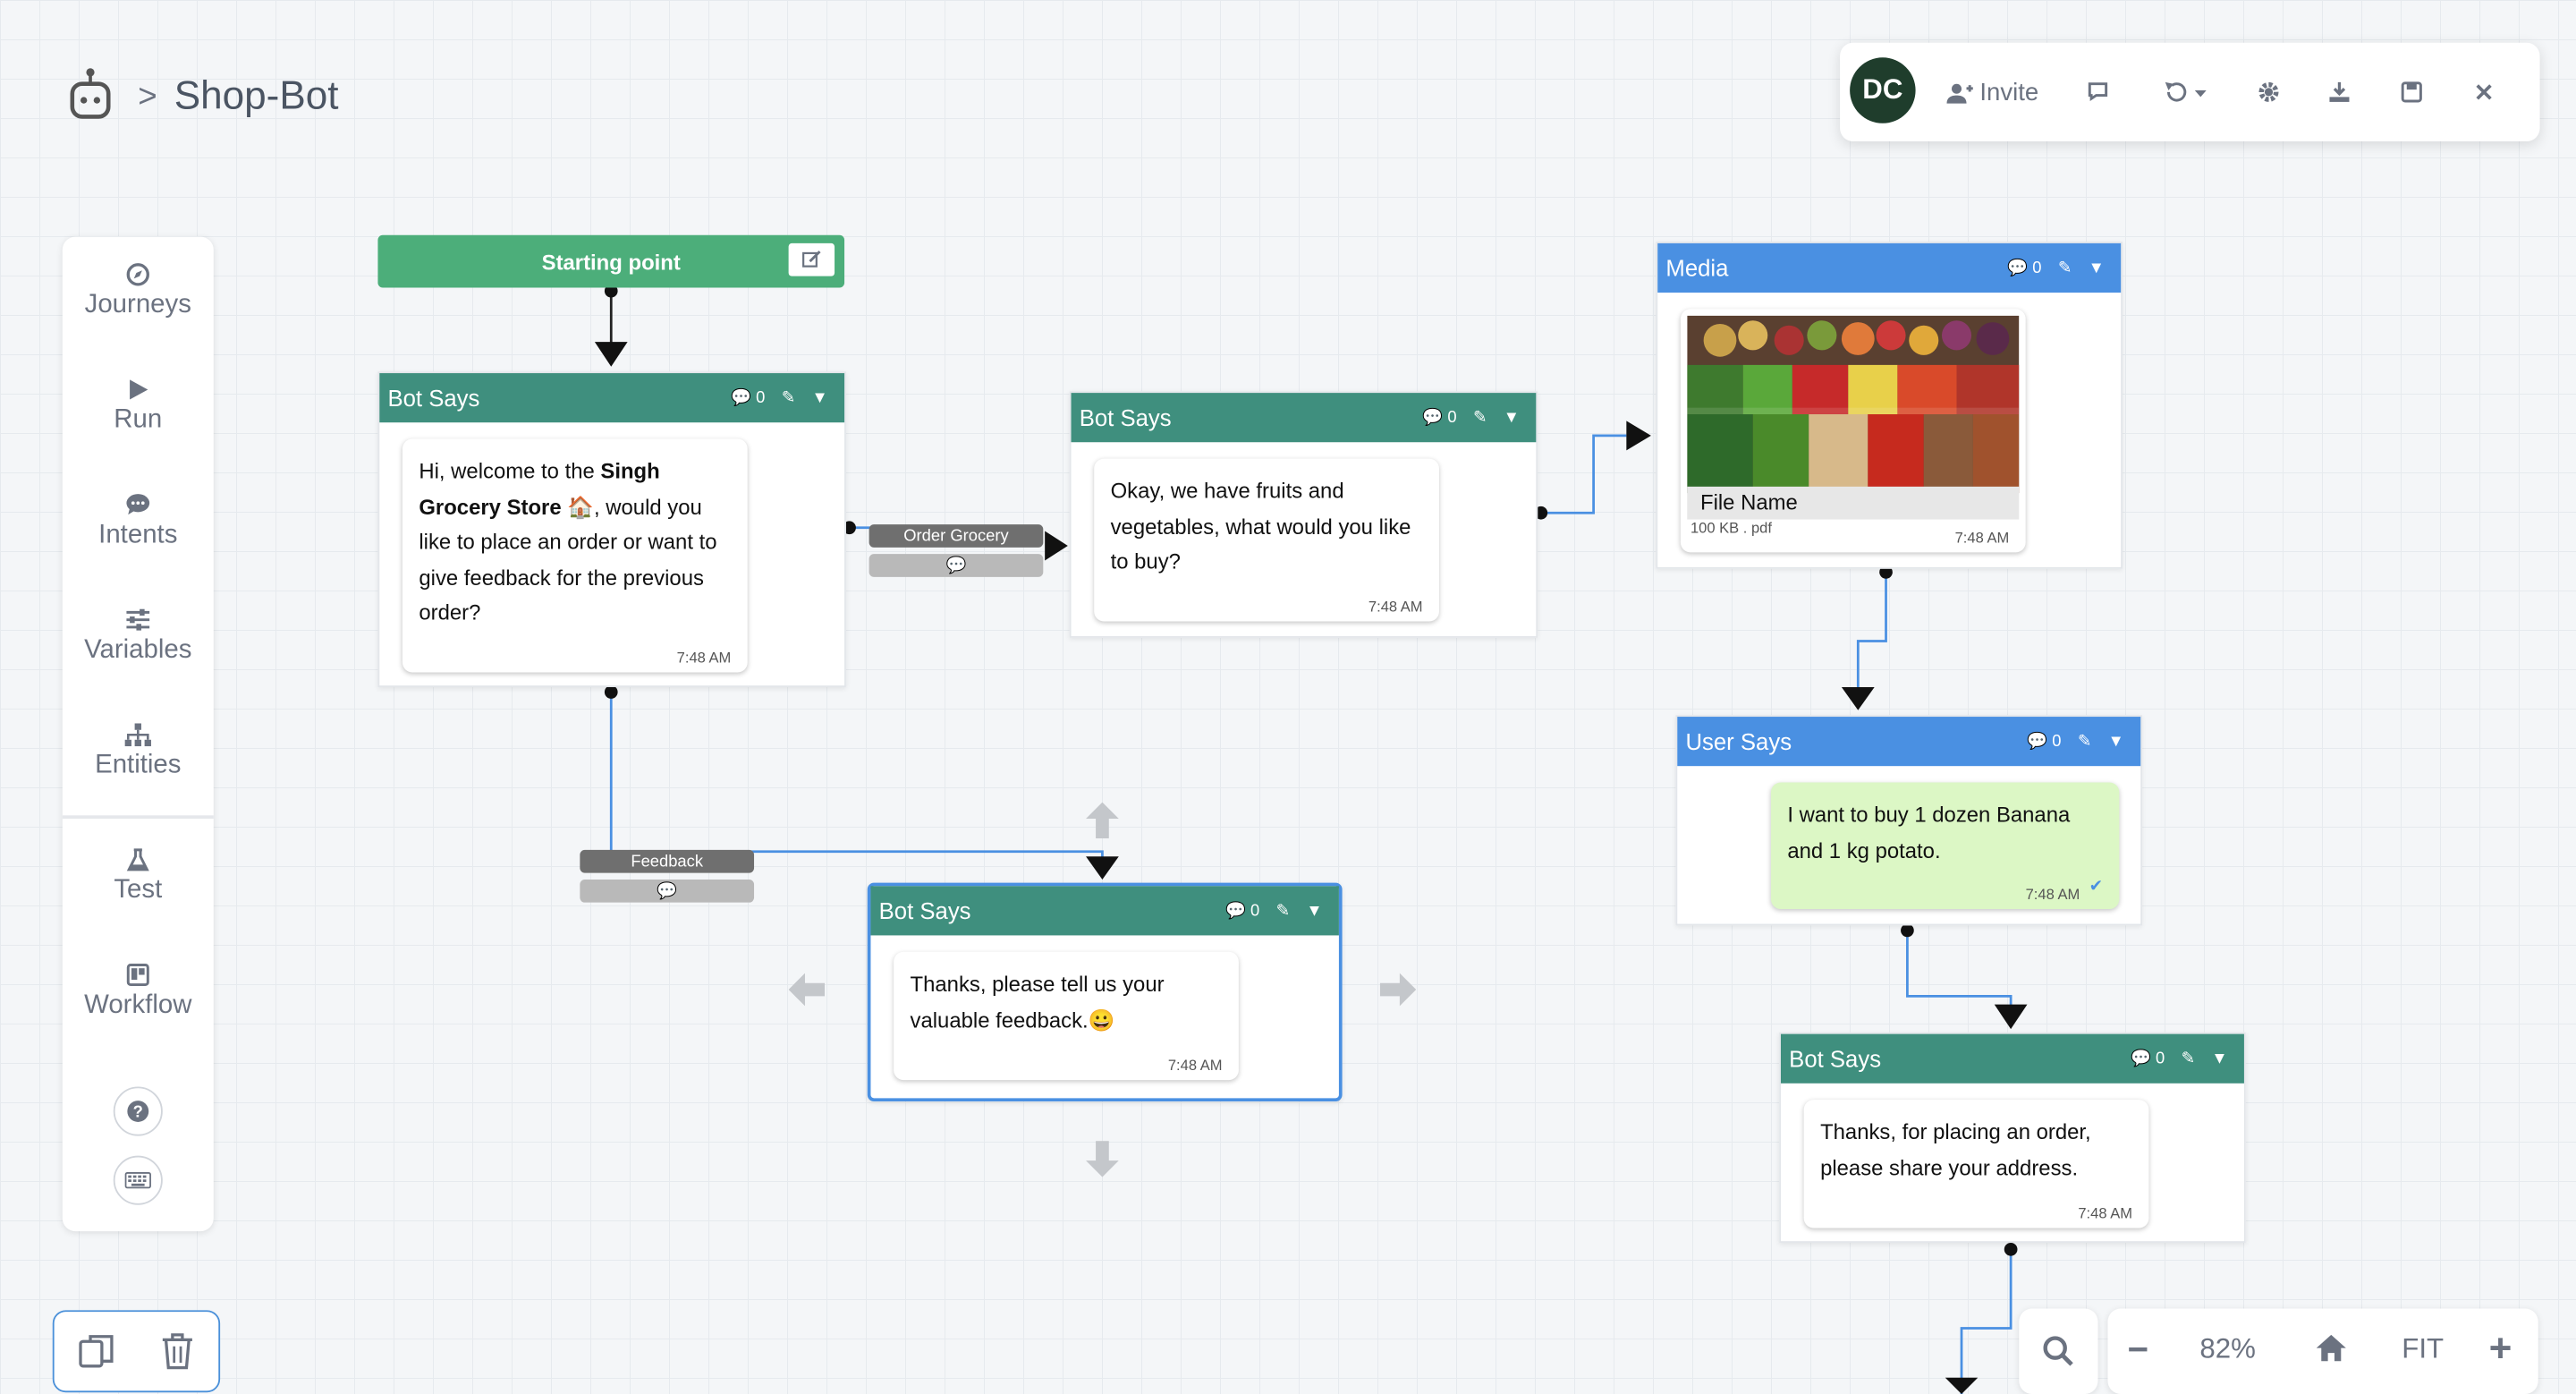 The width and height of the screenshot is (2576, 1394). Describe the element at coordinates (611, 261) in the screenshot. I see `starting-point-node: Starting point` at that location.